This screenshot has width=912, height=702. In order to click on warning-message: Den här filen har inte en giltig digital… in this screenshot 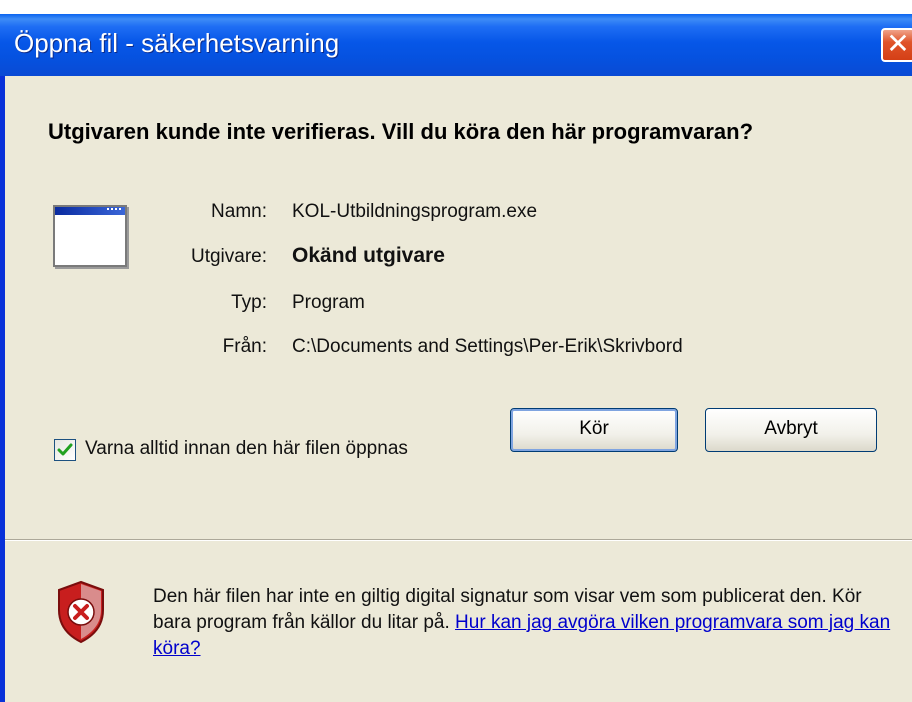, I will do `click(523, 623)`.